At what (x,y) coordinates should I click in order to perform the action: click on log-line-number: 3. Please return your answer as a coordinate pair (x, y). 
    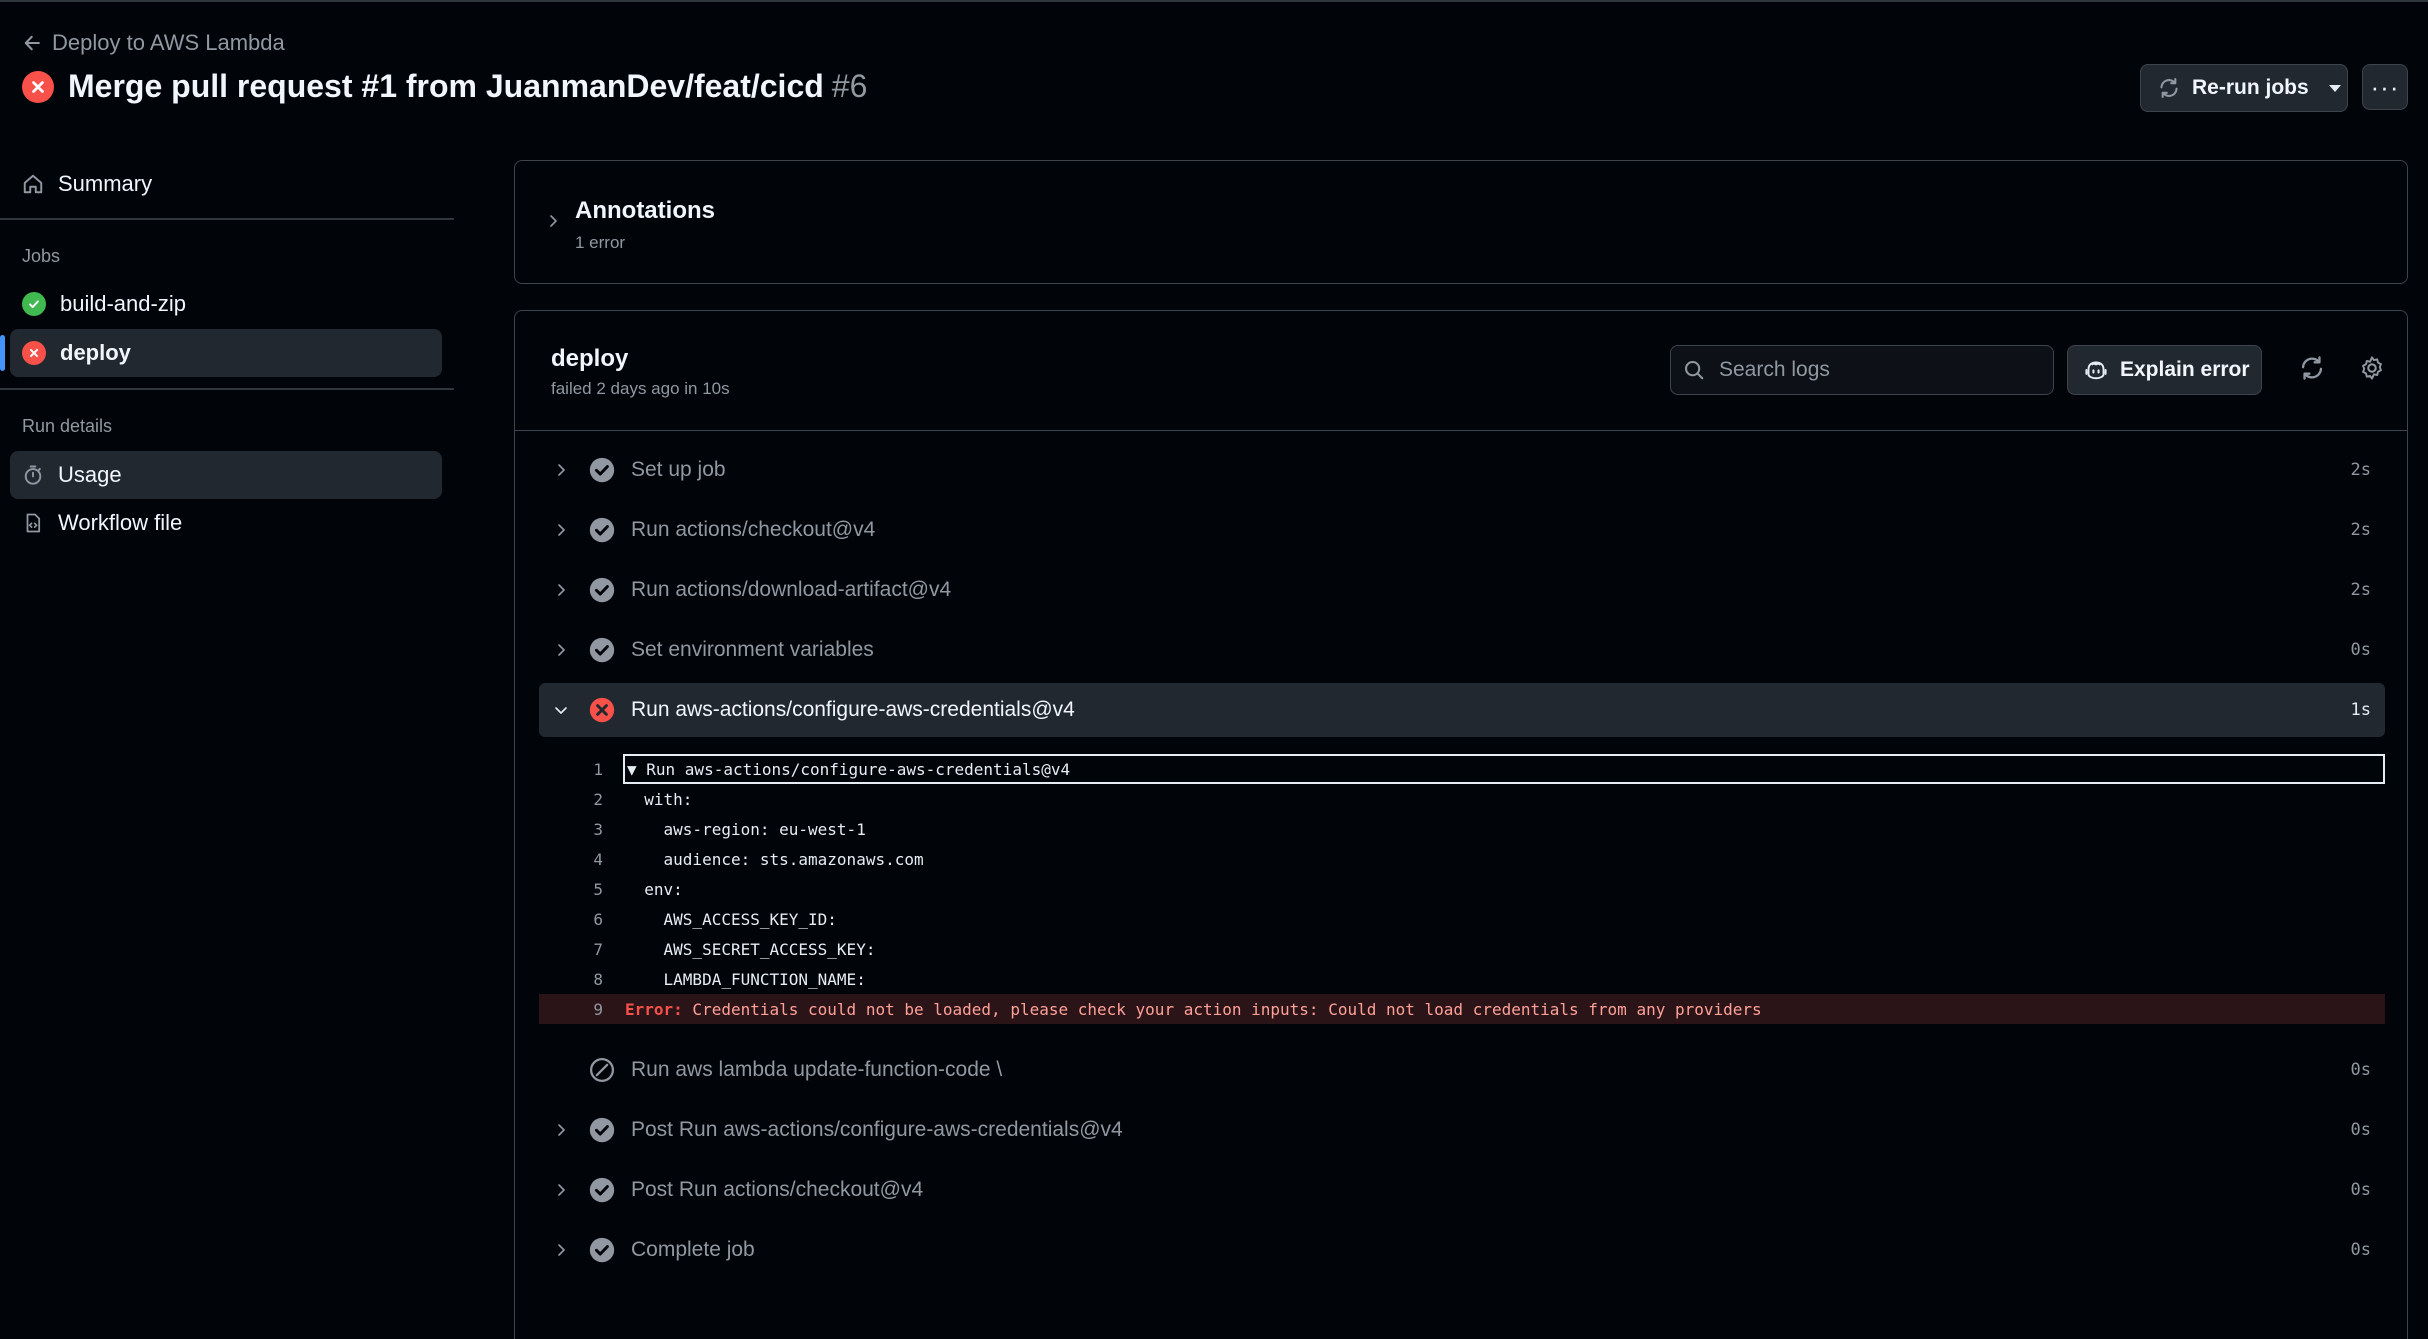
    Looking at the image, I should click on (598, 829).